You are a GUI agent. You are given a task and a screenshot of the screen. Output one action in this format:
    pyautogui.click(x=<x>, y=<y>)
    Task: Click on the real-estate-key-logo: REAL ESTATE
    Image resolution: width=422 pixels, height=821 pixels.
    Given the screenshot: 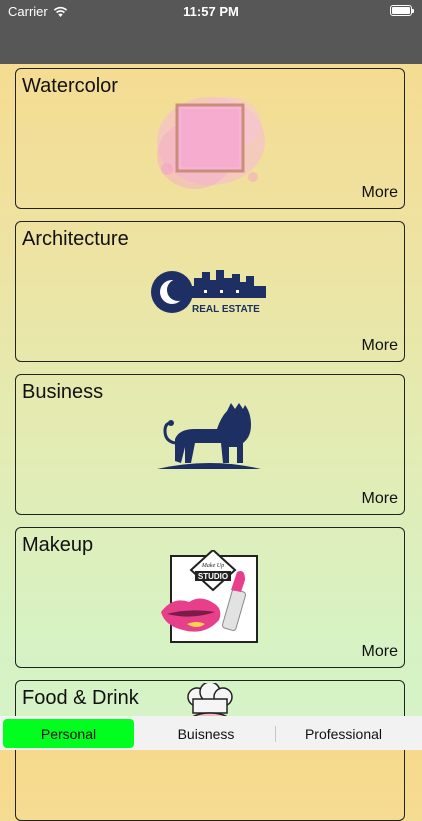 What is the action you would take?
    pyautogui.click(x=208, y=292)
    